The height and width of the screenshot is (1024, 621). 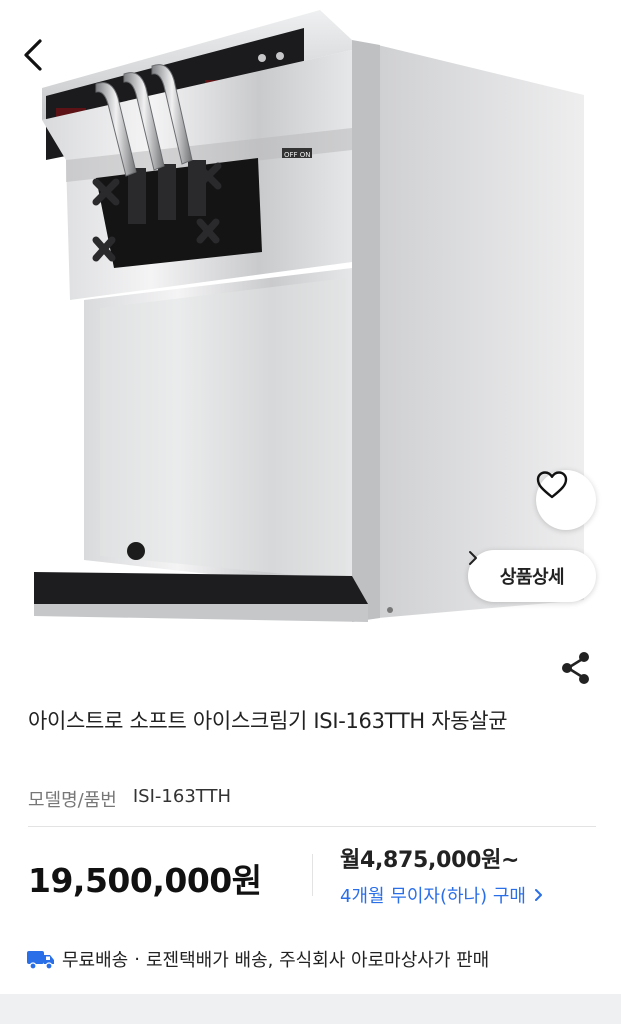 What do you see at coordinates (40, 960) in the screenshot?
I see `truck-icon` at bounding box center [40, 960].